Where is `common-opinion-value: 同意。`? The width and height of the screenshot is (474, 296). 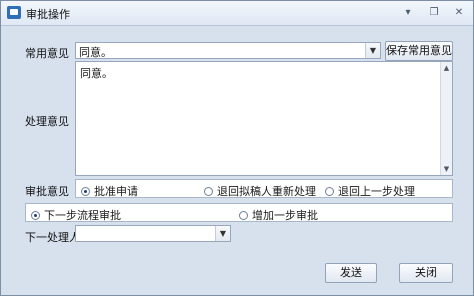 common-opinion-value: 同意。 is located at coordinates (95, 52).